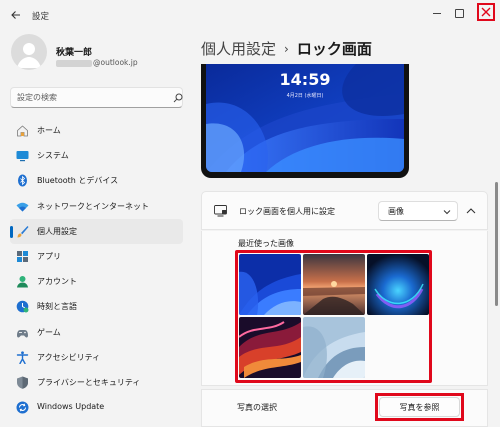  I want to click on chevron-up-icon, so click(471, 211).